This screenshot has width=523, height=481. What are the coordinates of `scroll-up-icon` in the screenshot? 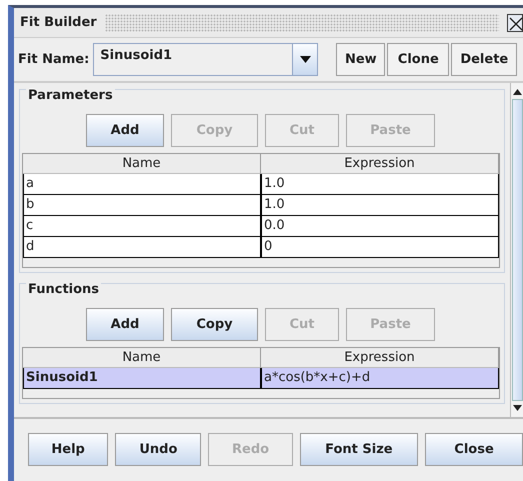 It's located at (517, 92).